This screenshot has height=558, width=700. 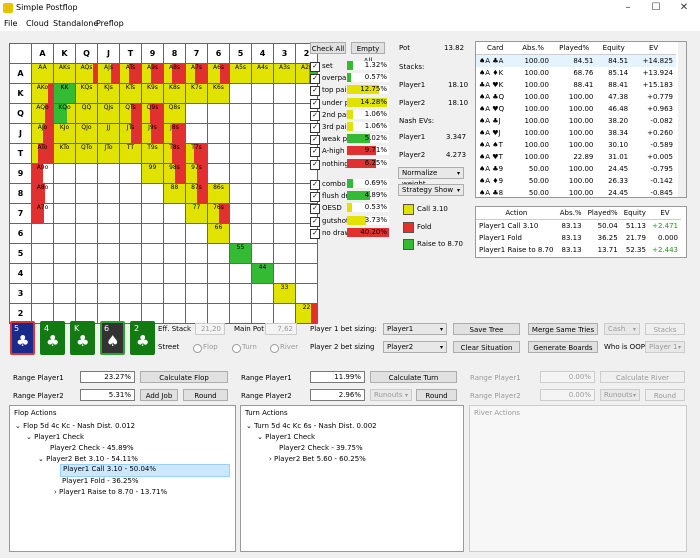 What do you see at coordinates (86, 113) in the screenshot?
I see `hand-cell: QQ` at bounding box center [86, 113].